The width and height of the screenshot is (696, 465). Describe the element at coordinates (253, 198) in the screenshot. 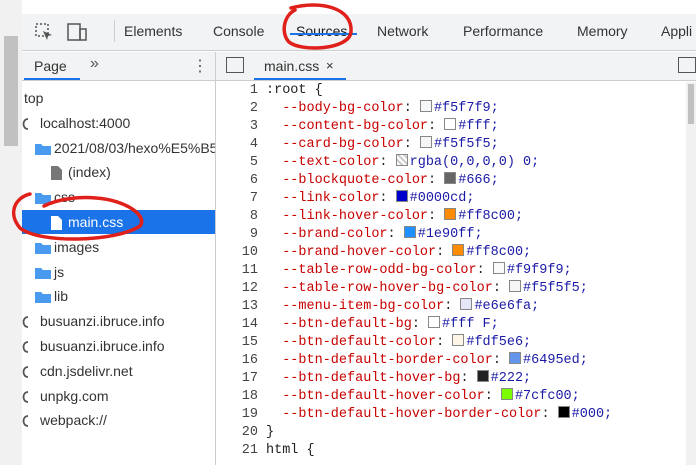

I see `line-number: 7` at that location.